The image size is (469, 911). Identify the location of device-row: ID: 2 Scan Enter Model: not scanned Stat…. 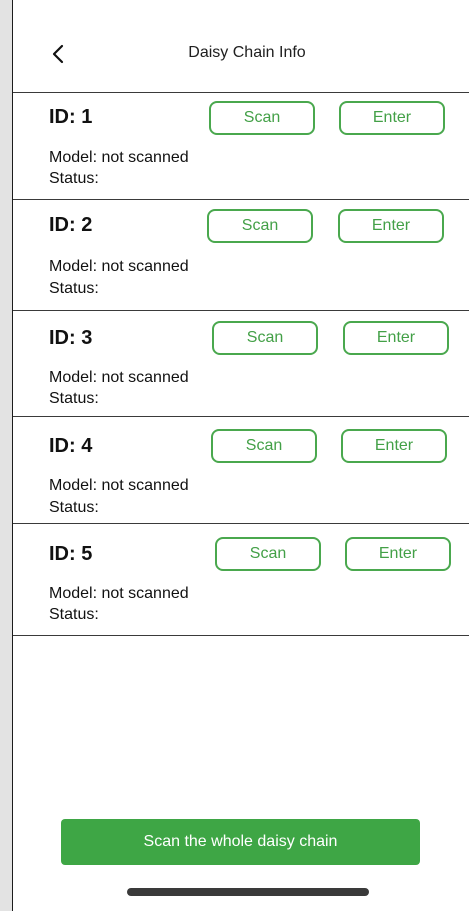
(241, 255).